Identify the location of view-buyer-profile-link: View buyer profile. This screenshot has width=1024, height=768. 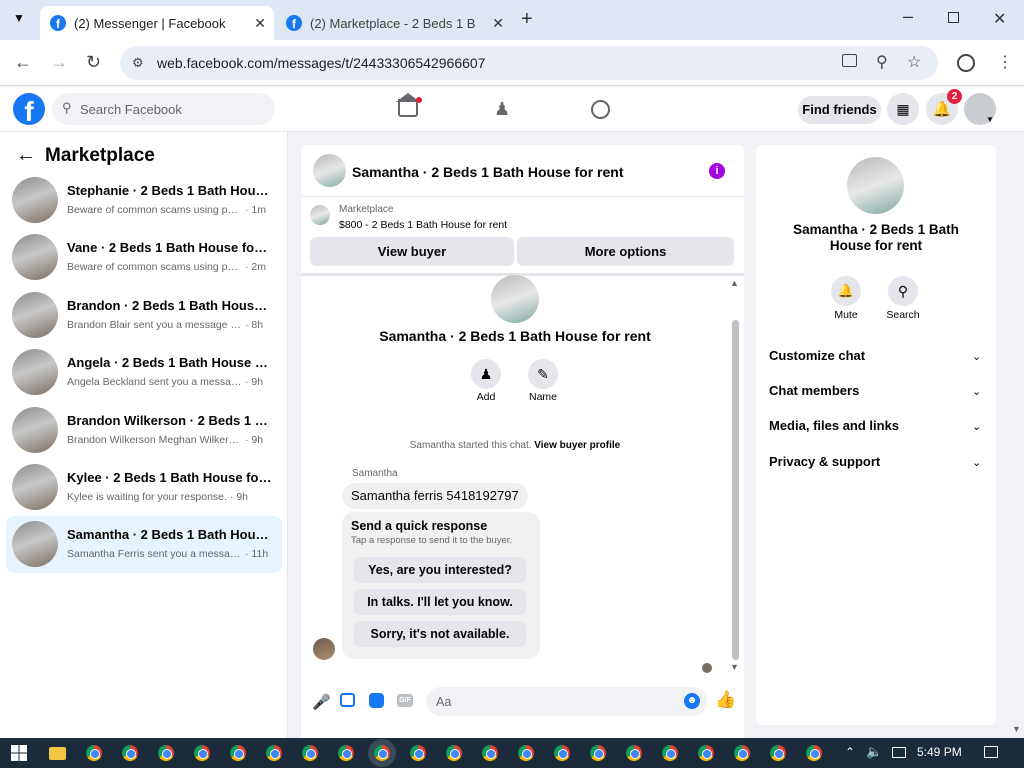
(577, 445).